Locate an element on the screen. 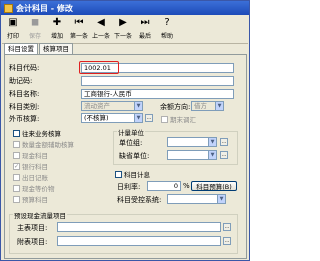 Image resolution: width=320 pixels, height=261 pixels. help-label: 帮助 is located at coordinates (166, 36).